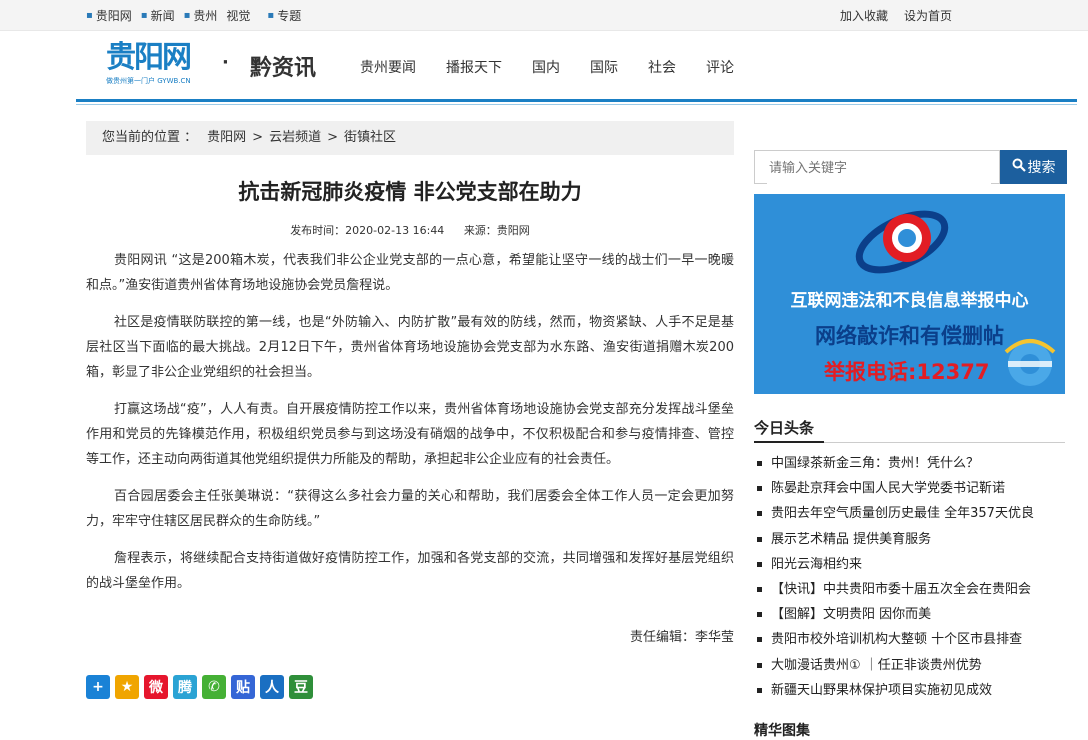  I want to click on headline-text: 【快讯】中共贵阳市委十届五次全会在贵阳会, so click(901, 590).